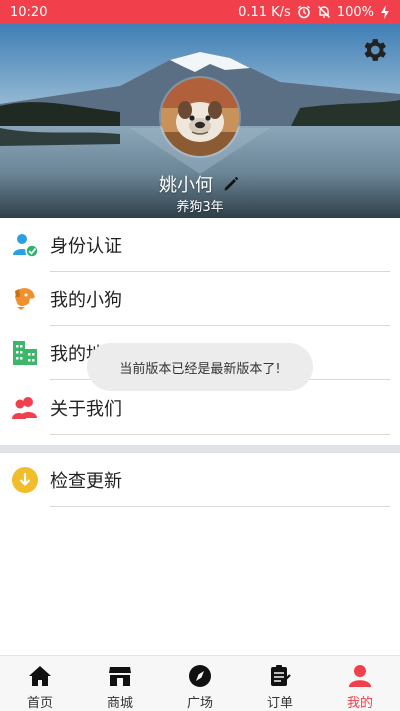 This screenshot has height=711, width=400. What do you see at coordinates (29, 12) in the screenshot?
I see `status-time: 10:20` at bounding box center [29, 12].